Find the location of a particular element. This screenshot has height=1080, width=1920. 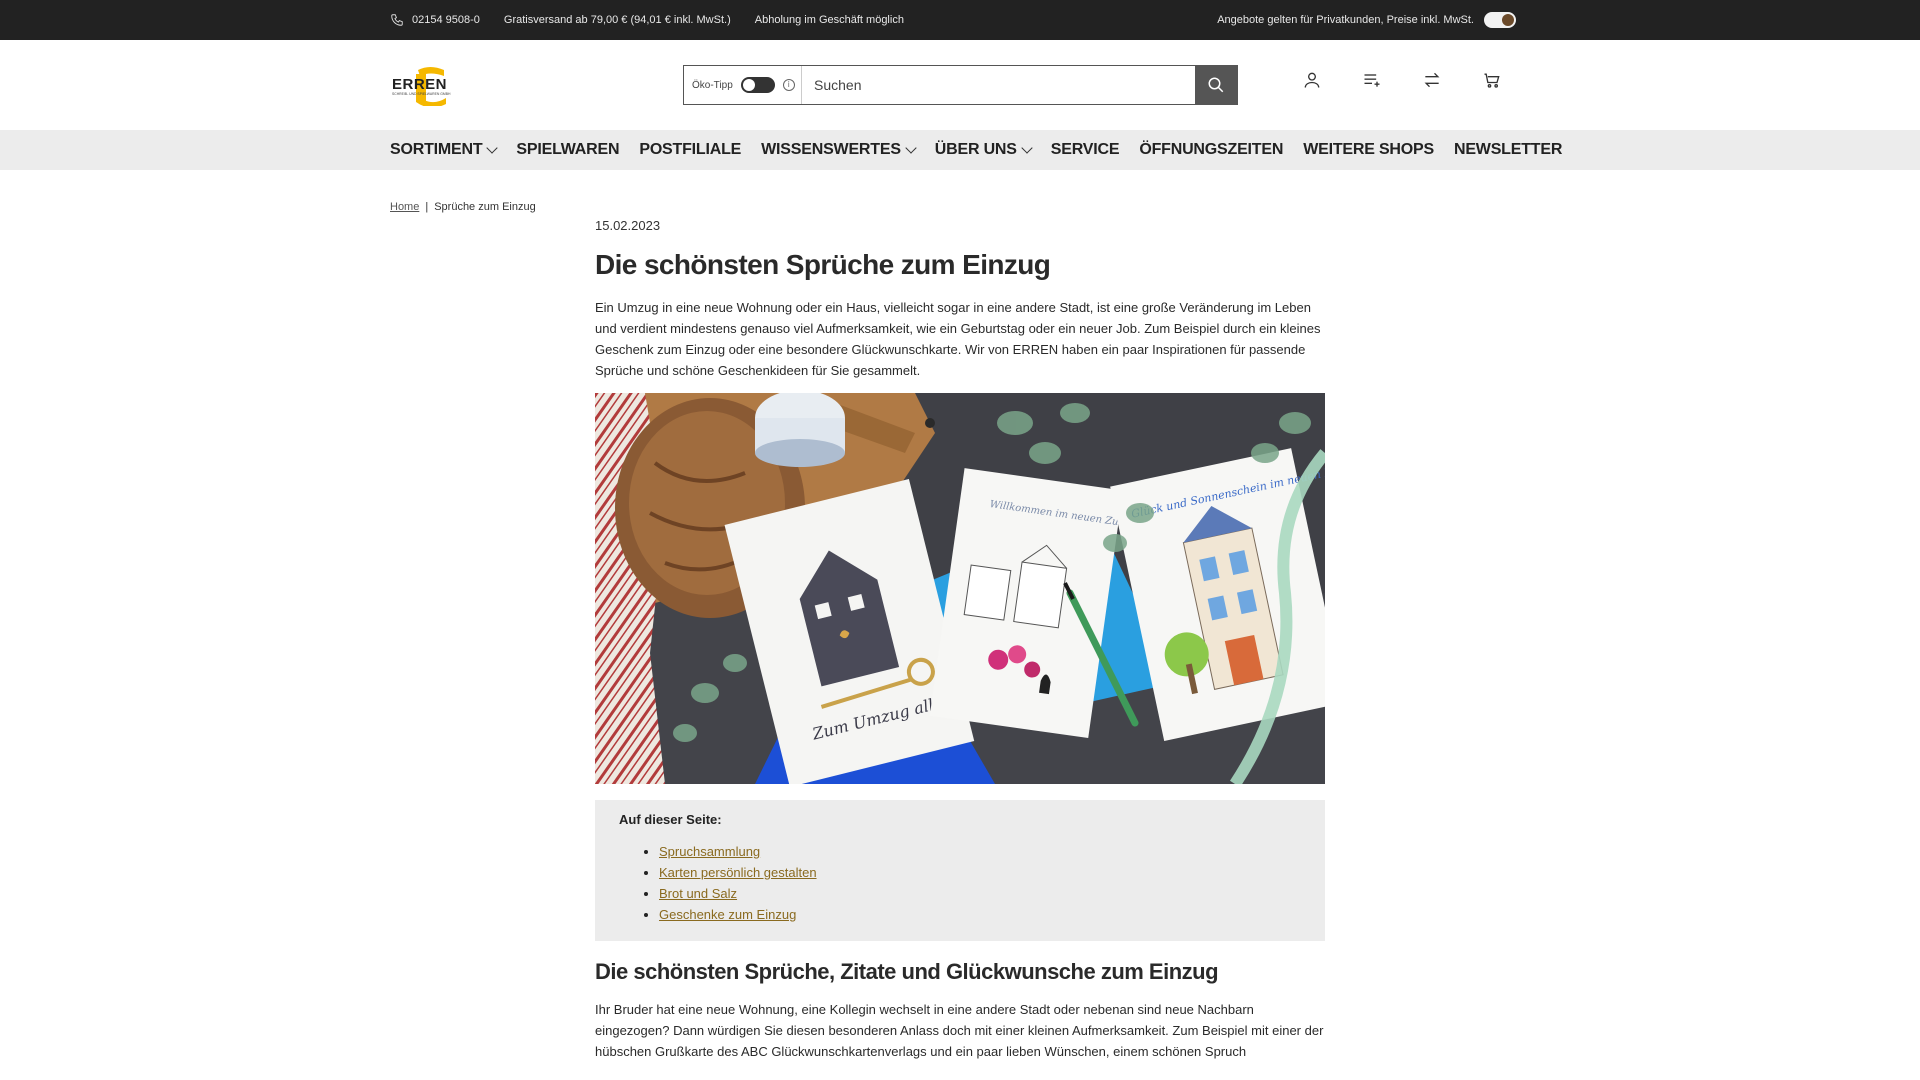

toc-item: Karten persönlich gestalten is located at coordinates (980, 872).